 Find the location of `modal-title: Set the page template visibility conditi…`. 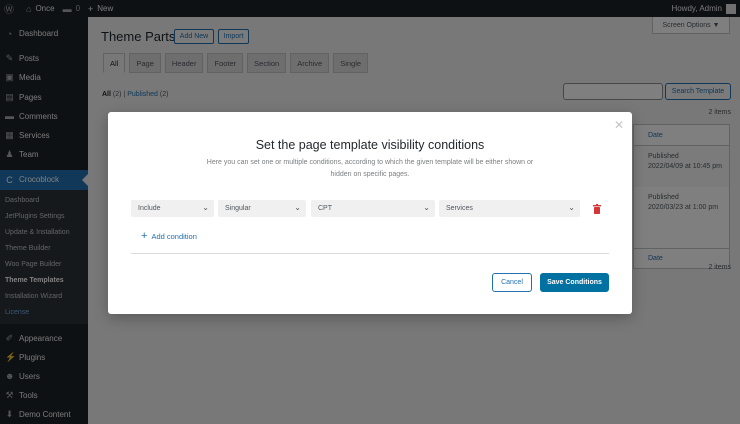

modal-title: Set the page template visibility conditi… is located at coordinates (370, 145).